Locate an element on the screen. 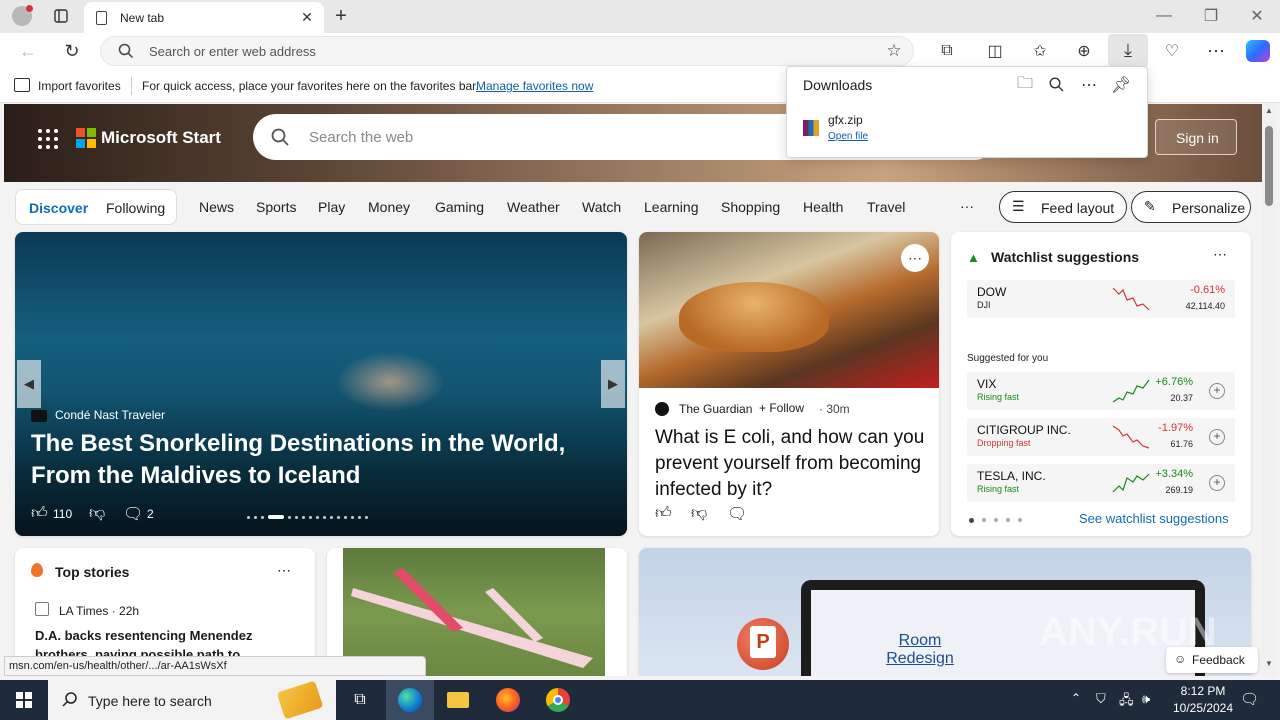  firefox-icon is located at coordinates (508, 700).